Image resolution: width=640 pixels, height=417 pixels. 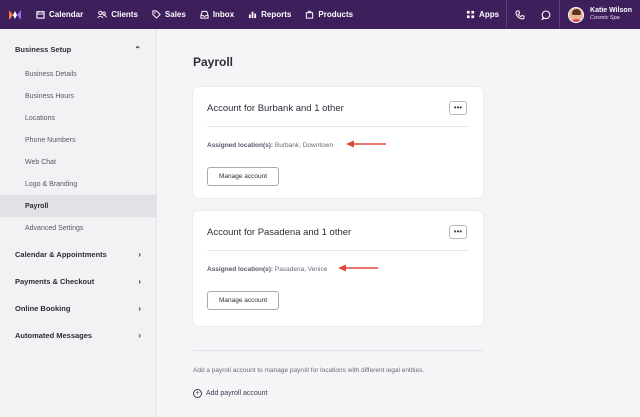 What do you see at coordinates (336, 14) in the screenshot?
I see `nav-label: Products` at bounding box center [336, 14].